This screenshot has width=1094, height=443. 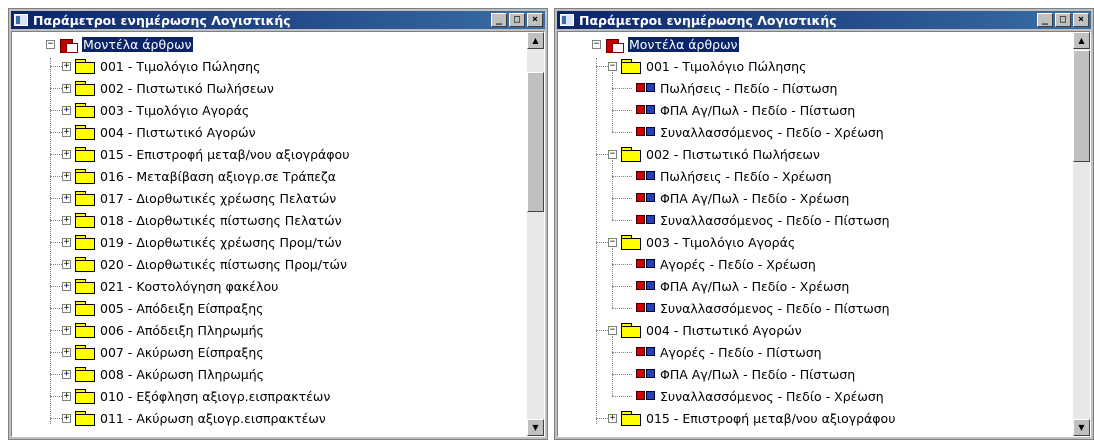 I want to click on tree-item: +015 - Επιστροφή μεταβ/νου αξιογράφου, so click(x=205, y=154).